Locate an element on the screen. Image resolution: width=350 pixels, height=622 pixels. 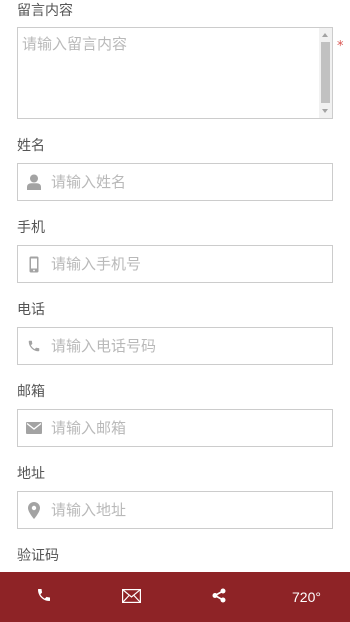
required-mark: * is located at coordinates (340, 46).